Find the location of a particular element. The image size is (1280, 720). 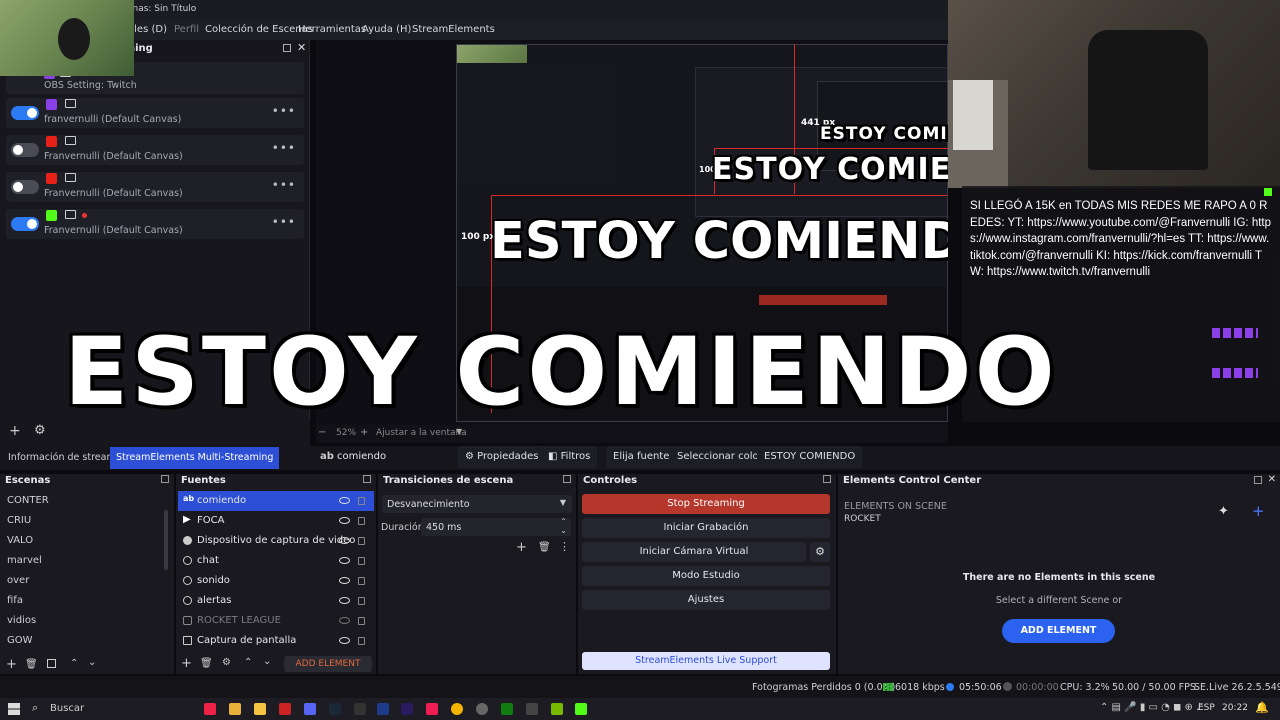

add-element-button: ADD ELEMENT is located at coordinates (1058, 631).